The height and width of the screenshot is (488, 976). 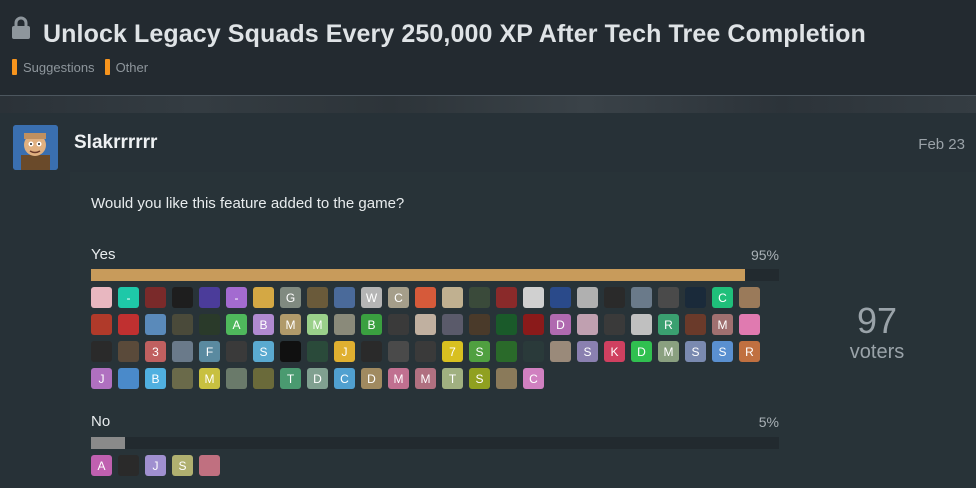 I want to click on post-author-username: Slakrrrrrr, so click(x=115, y=143).